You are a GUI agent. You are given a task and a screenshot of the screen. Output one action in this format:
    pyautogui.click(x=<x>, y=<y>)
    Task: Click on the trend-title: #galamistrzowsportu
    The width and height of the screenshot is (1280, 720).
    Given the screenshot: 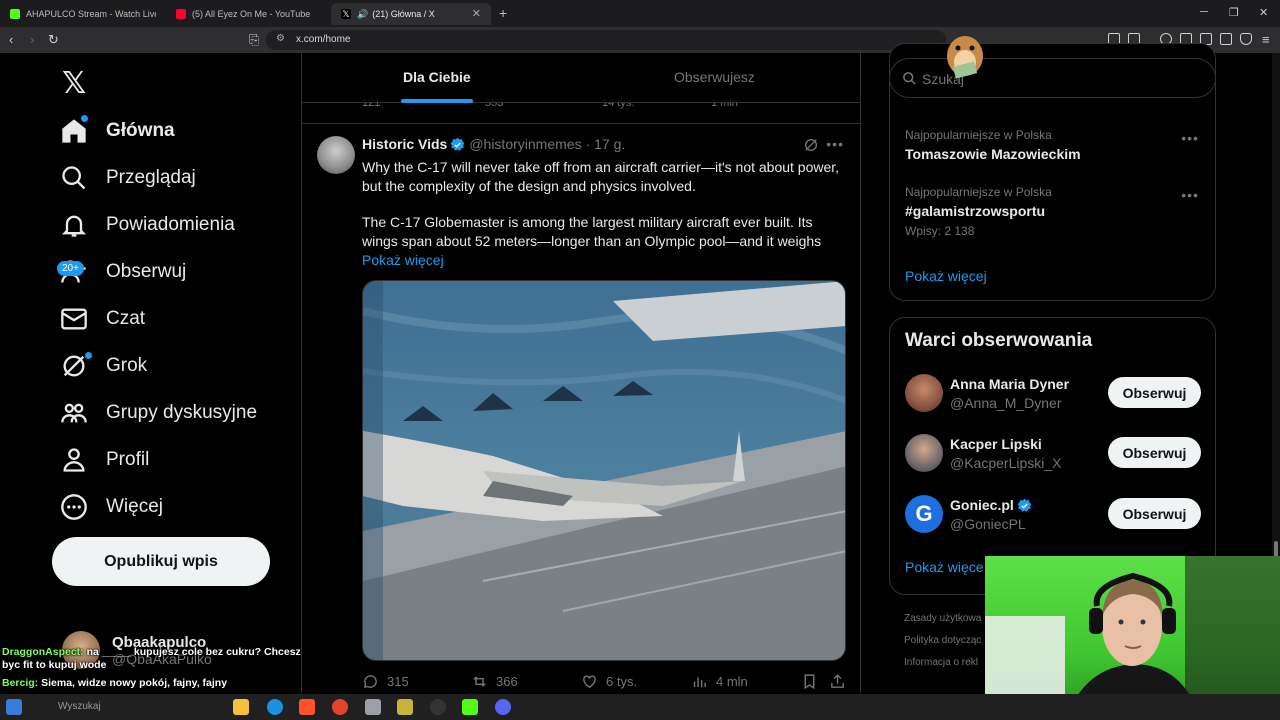 What is the action you would take?
    pyautogui.click(x=975, y=211)
    